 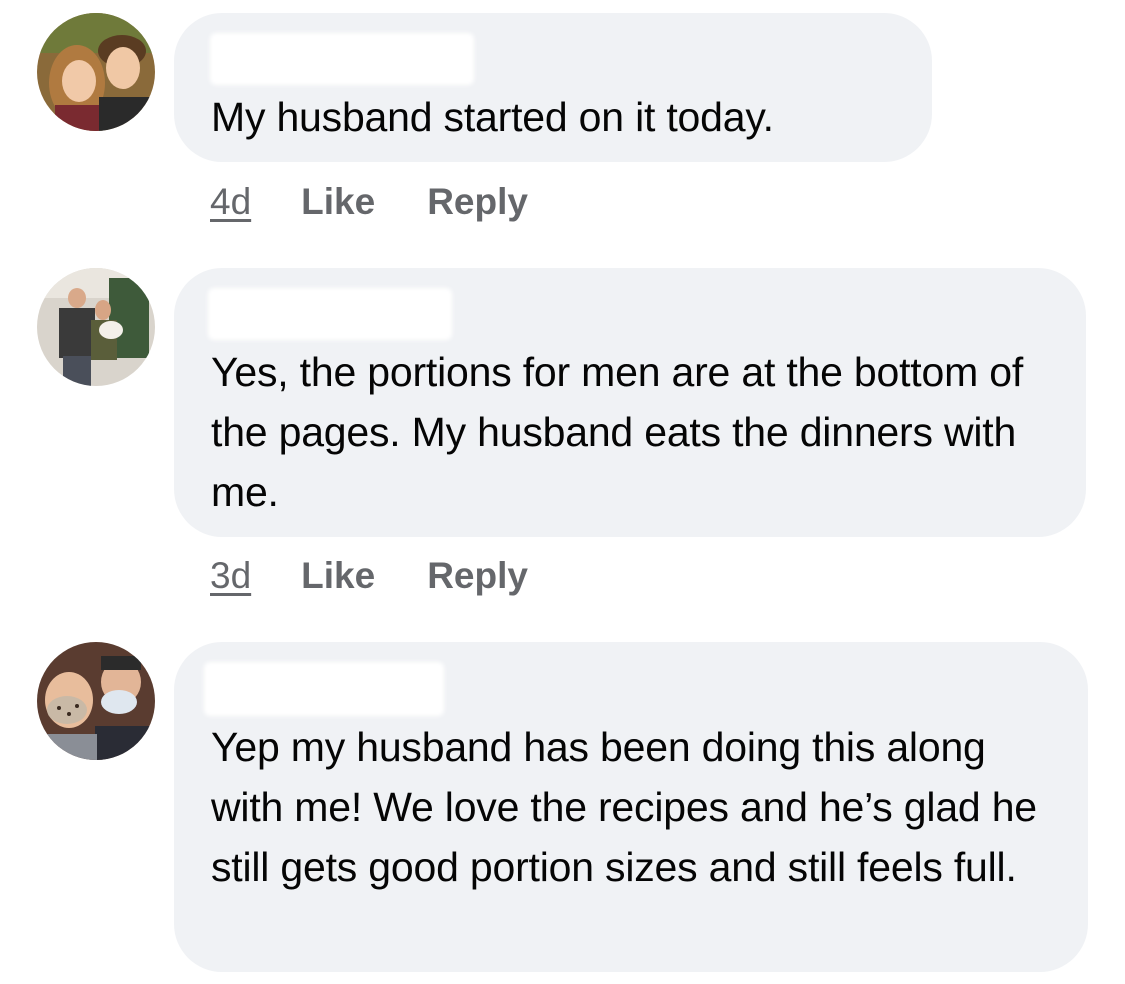 I want to click on comment-actions: 4d Like Reply, so click(x=369, y=202).